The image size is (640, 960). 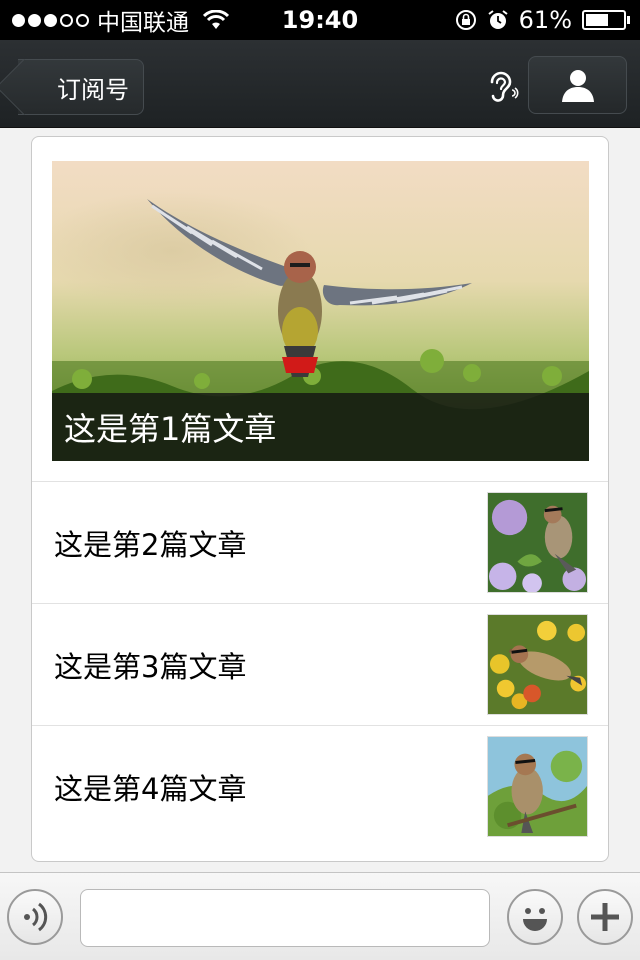 I want to click on more-button, so click(x=605, y=917).